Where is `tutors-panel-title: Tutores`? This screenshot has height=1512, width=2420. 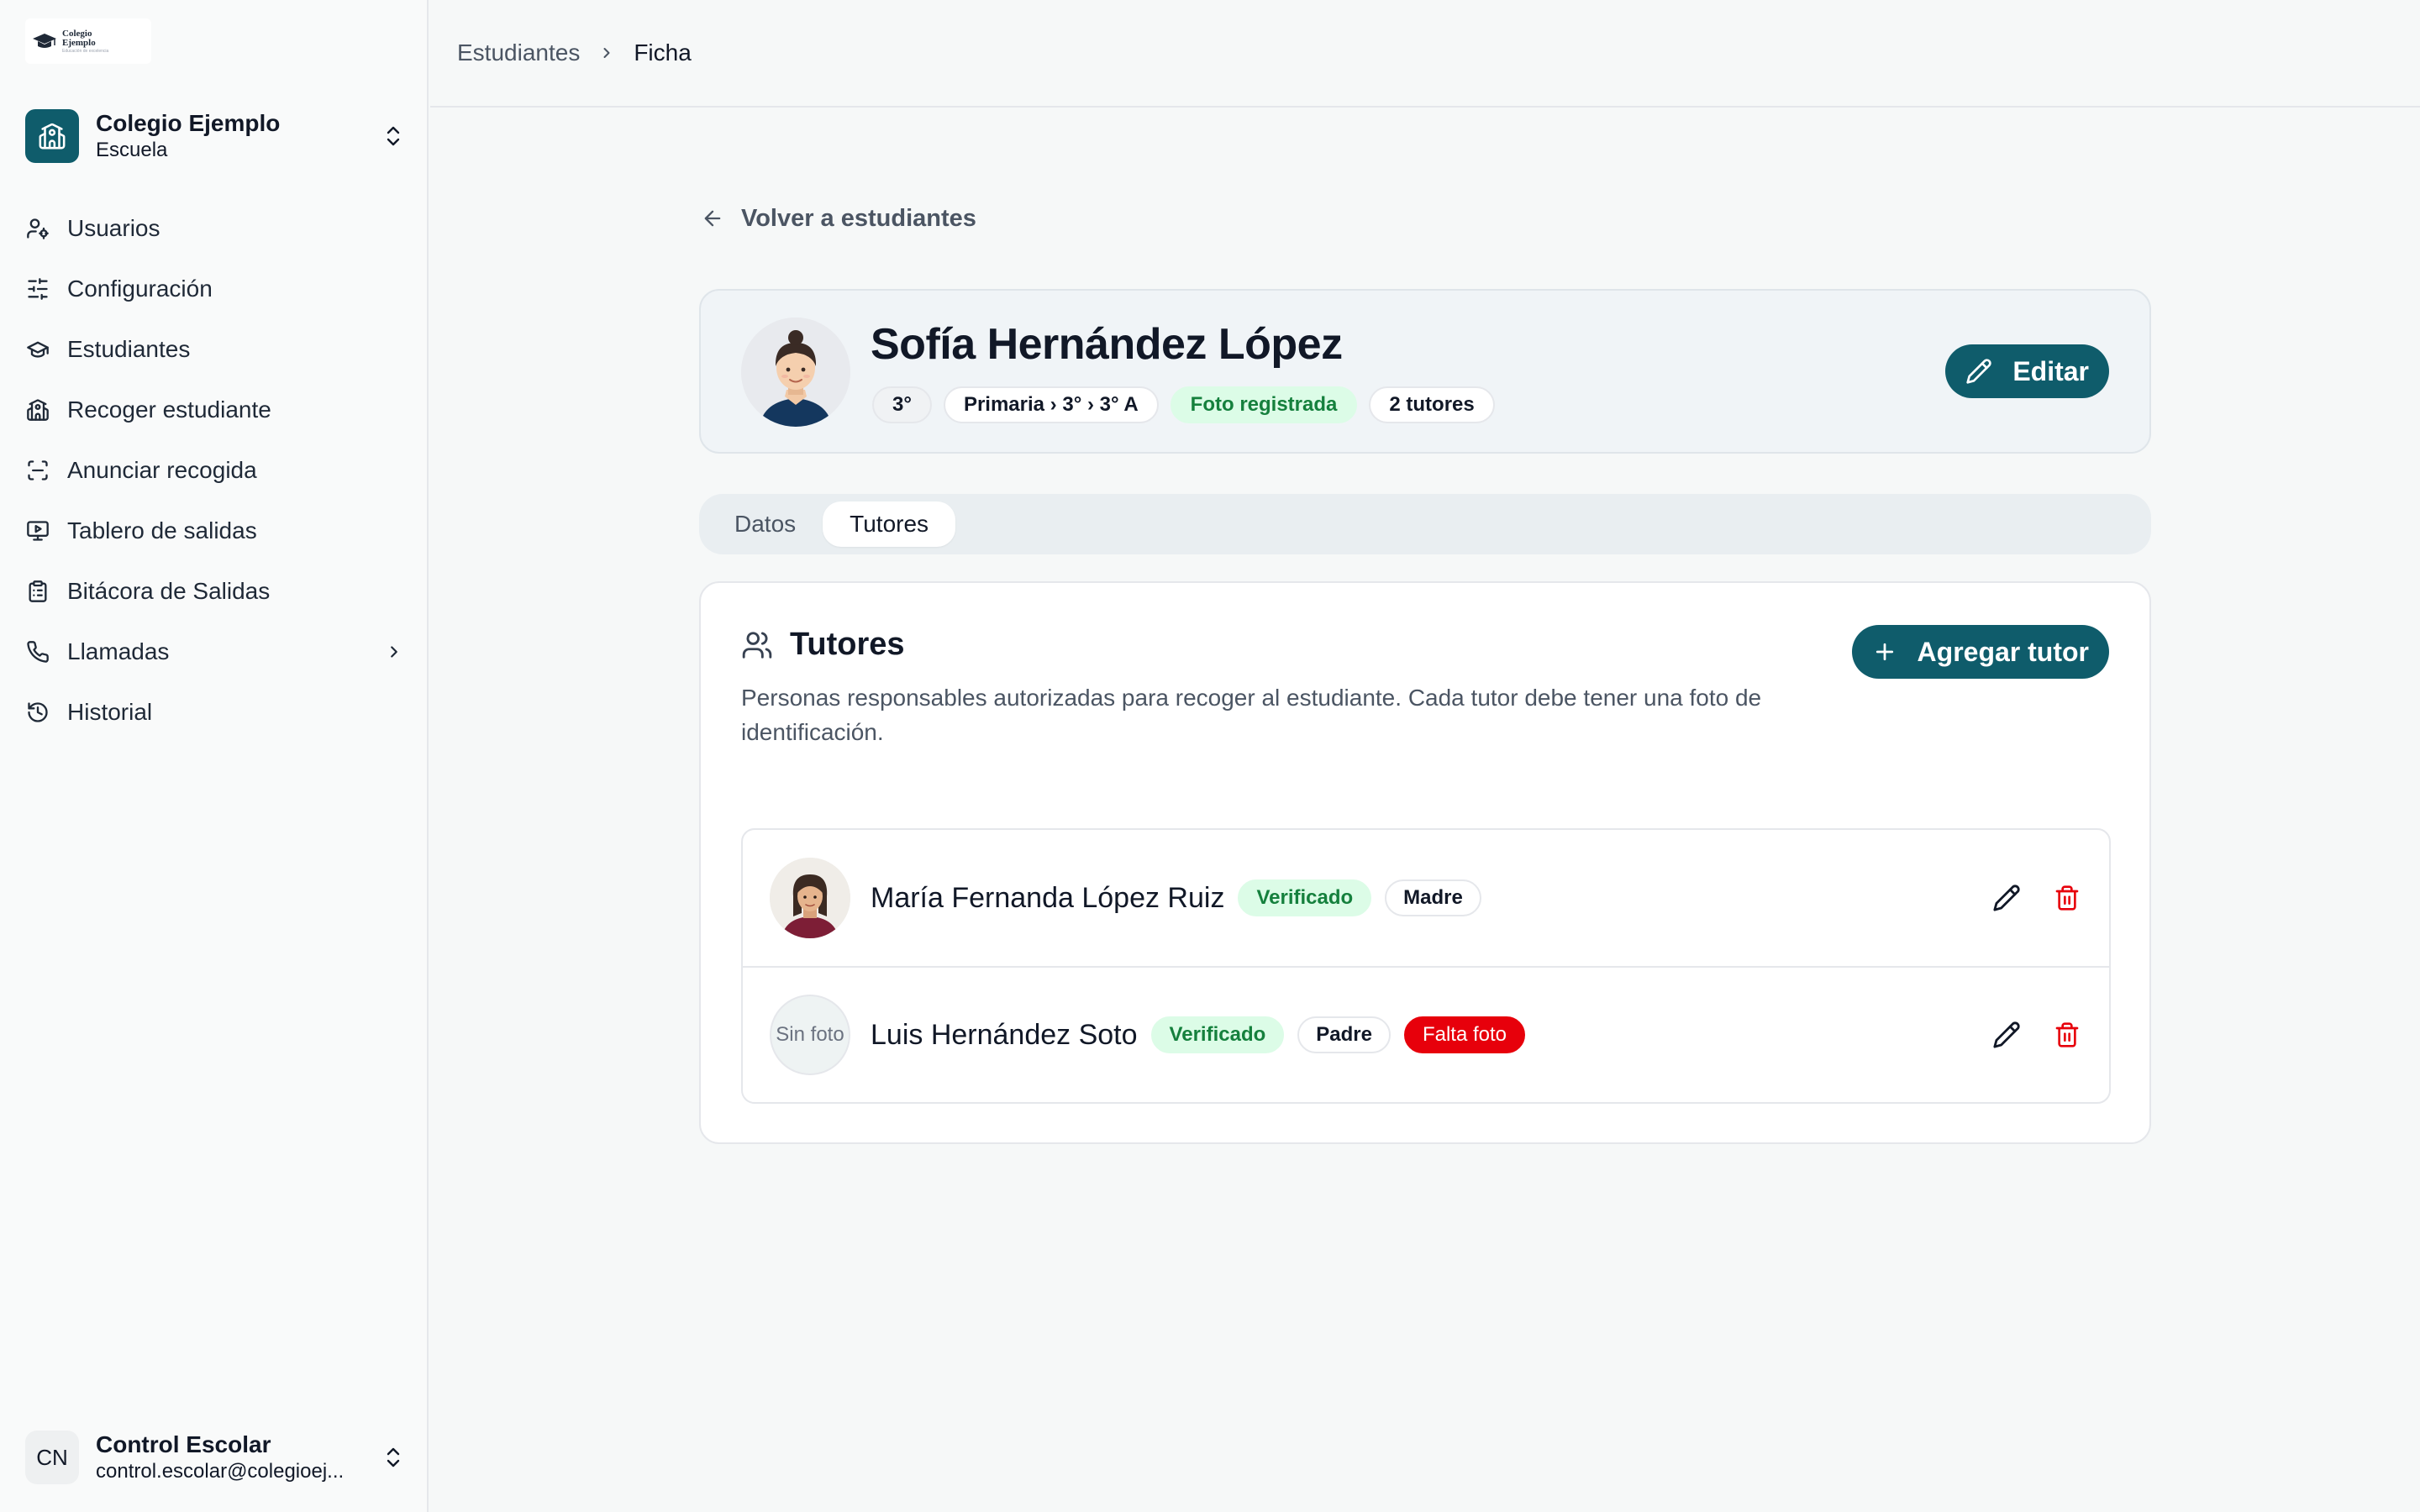 tutors-panel-title: Tutores is located at coordinates (823, 645).